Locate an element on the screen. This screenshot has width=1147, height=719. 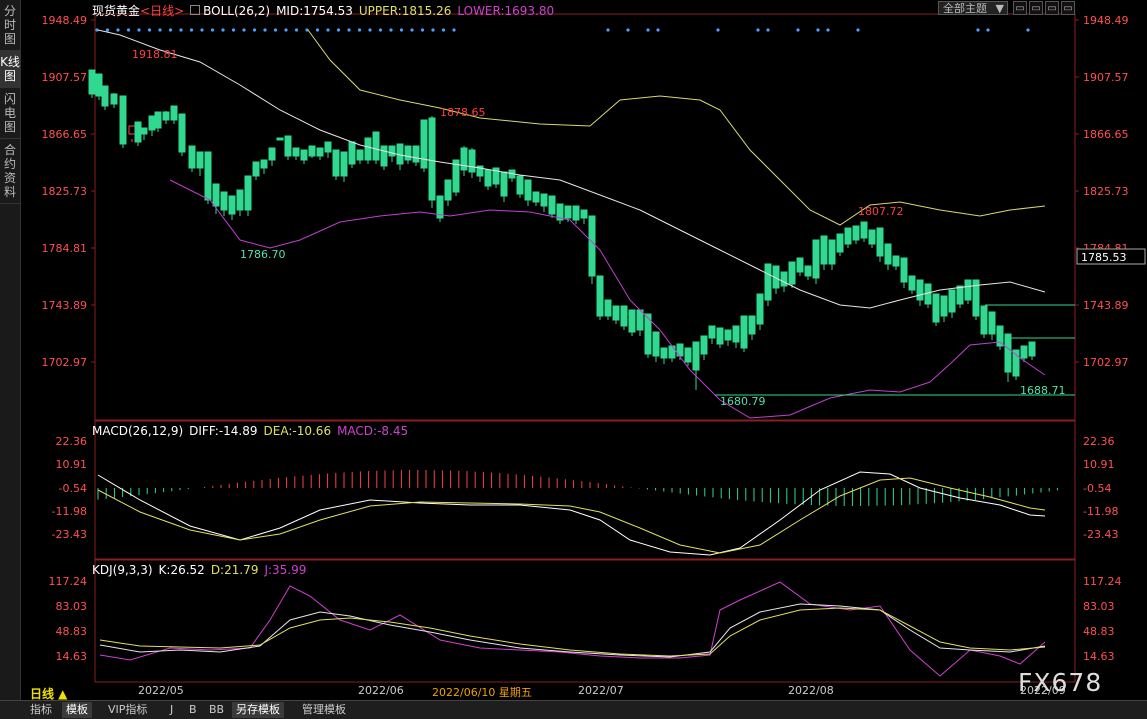
chevron-down-icon: ▼ is located at coordinates (999, 8).